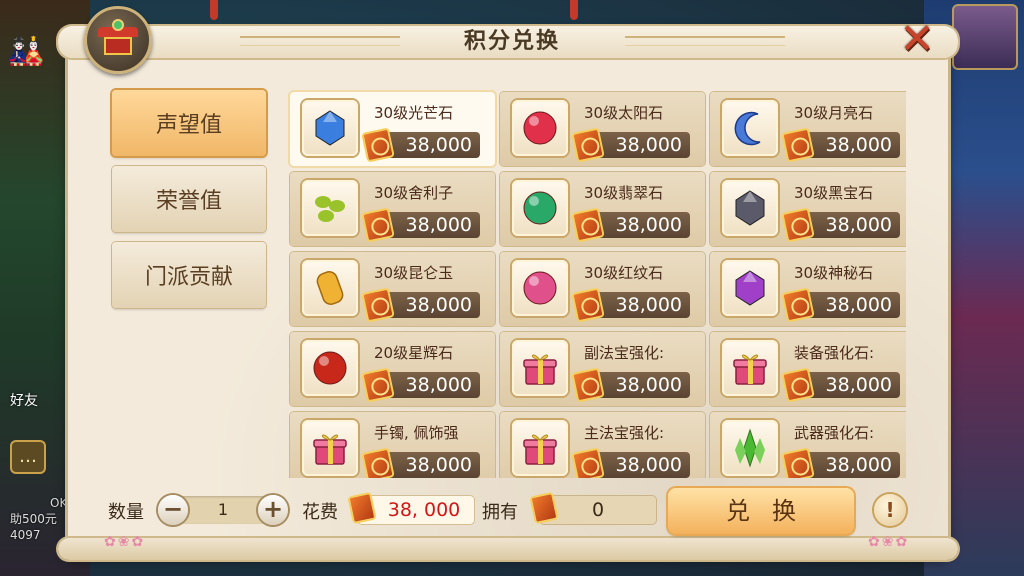 The width and height of the screenshot is (1024, 576). I want to click on tab-honor: 荣誉值, so click(189, 199).